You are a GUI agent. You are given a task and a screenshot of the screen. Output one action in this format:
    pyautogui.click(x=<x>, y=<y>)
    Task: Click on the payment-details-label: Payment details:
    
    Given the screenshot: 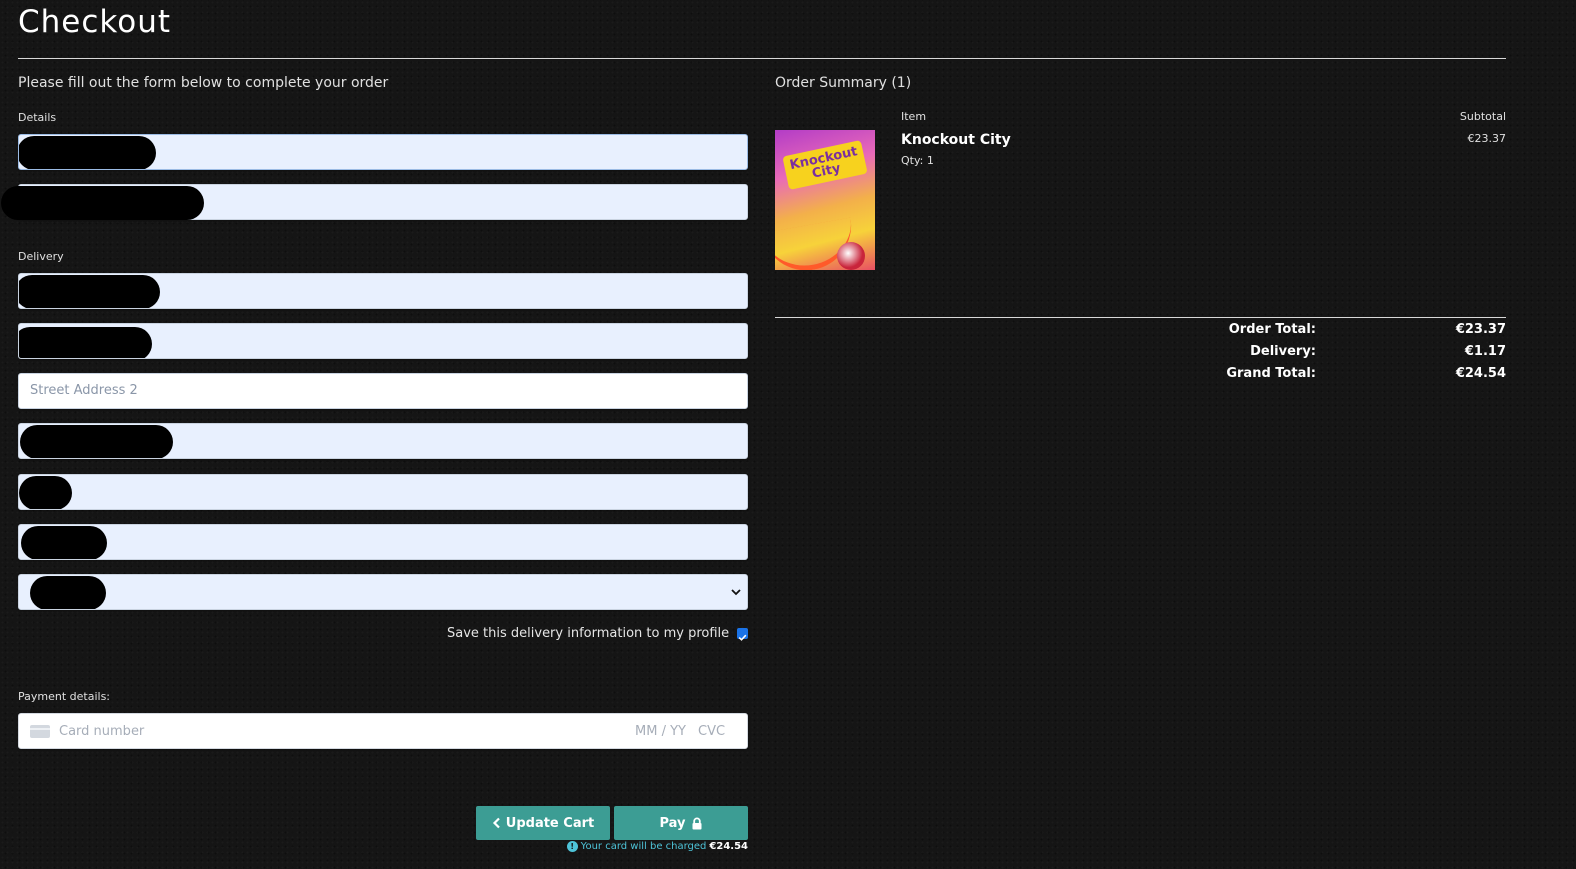 What is the action you would take?
    pyautogui.click(x=64, y=696)
    